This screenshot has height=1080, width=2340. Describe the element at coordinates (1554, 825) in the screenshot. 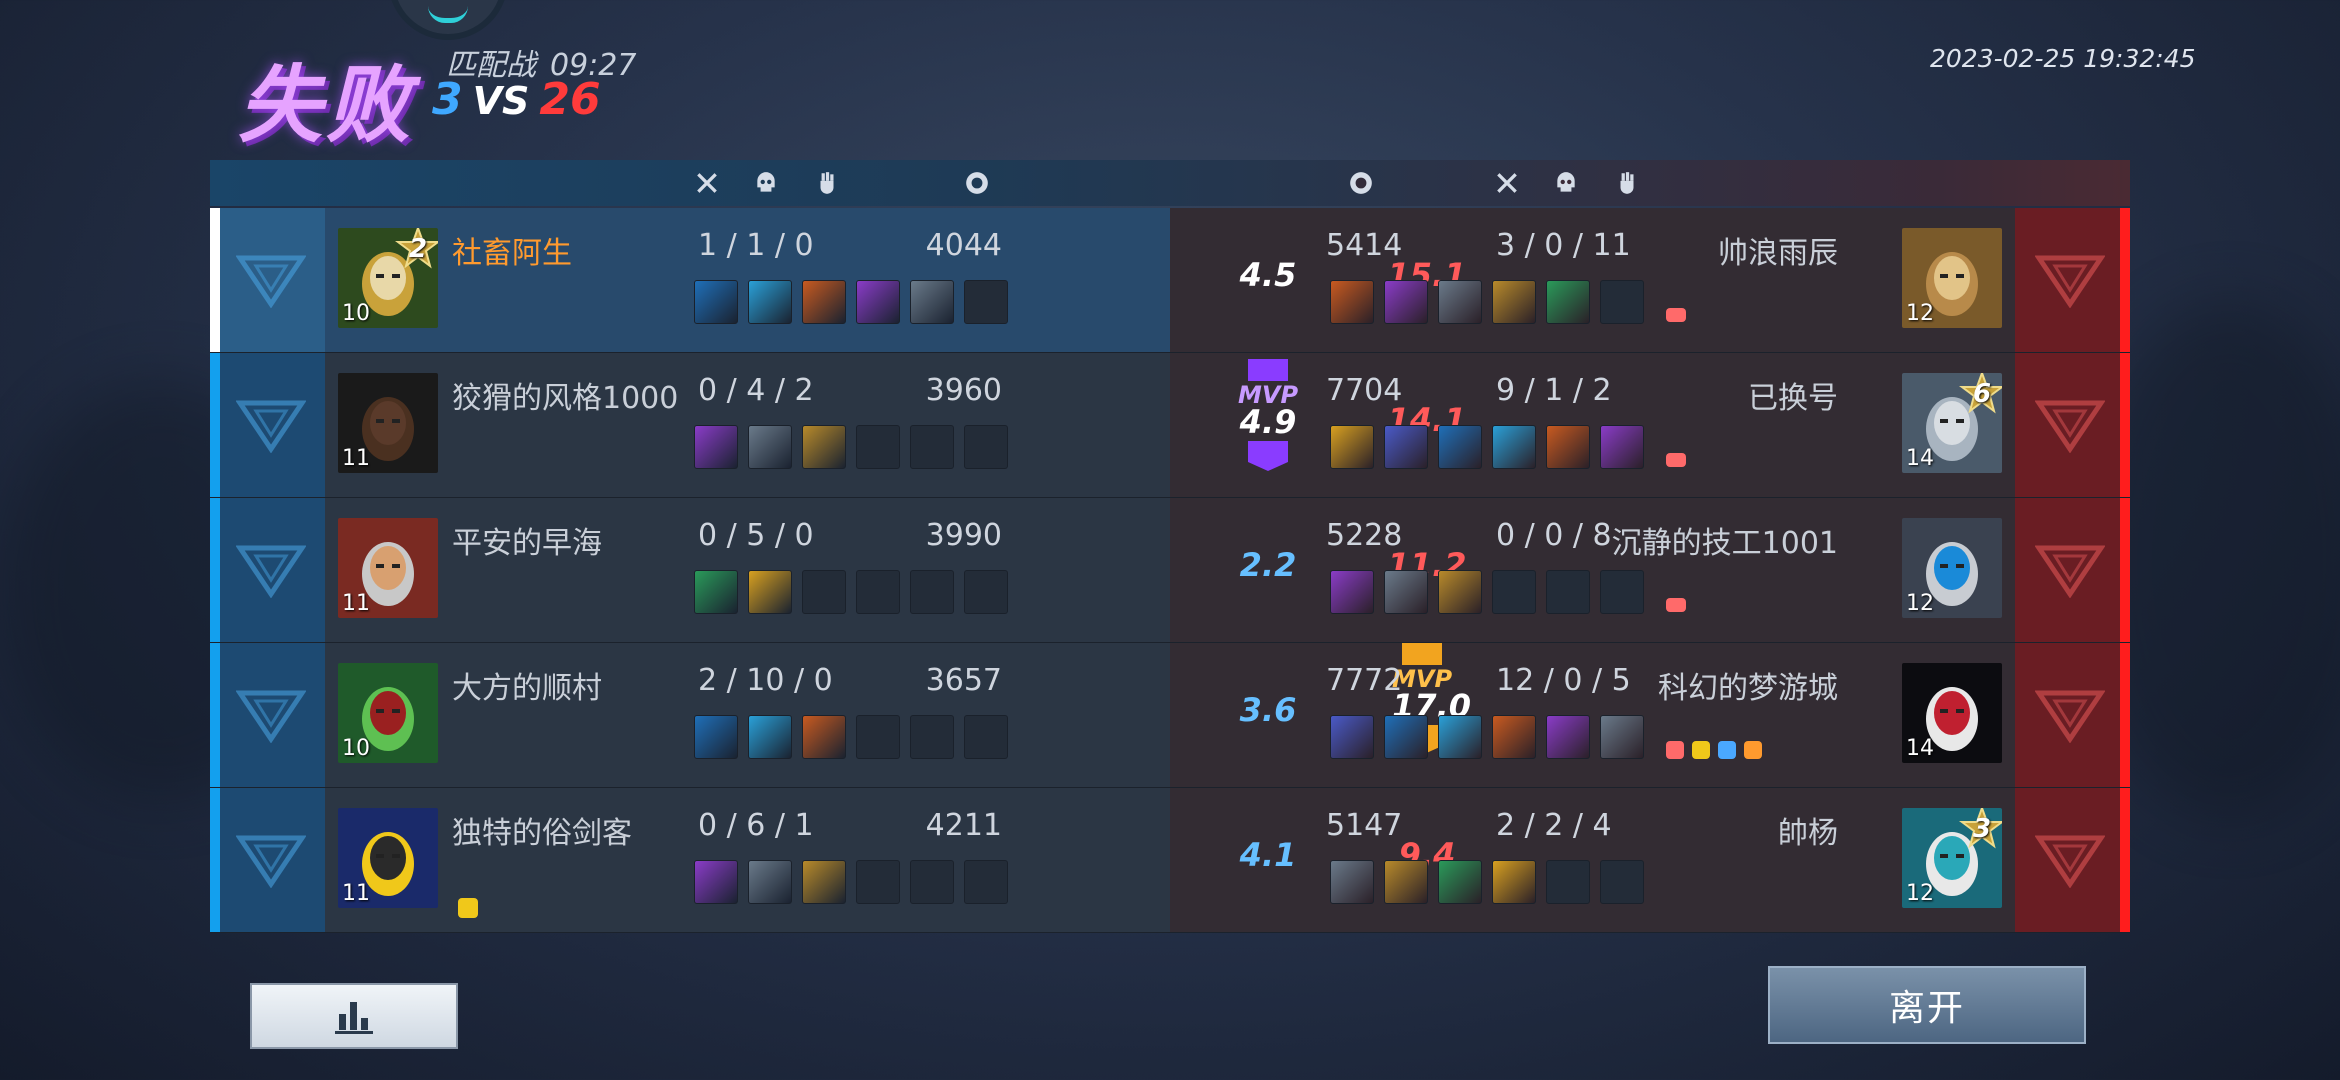

I see `right-kda: 2 / 2 / 4` at that location.